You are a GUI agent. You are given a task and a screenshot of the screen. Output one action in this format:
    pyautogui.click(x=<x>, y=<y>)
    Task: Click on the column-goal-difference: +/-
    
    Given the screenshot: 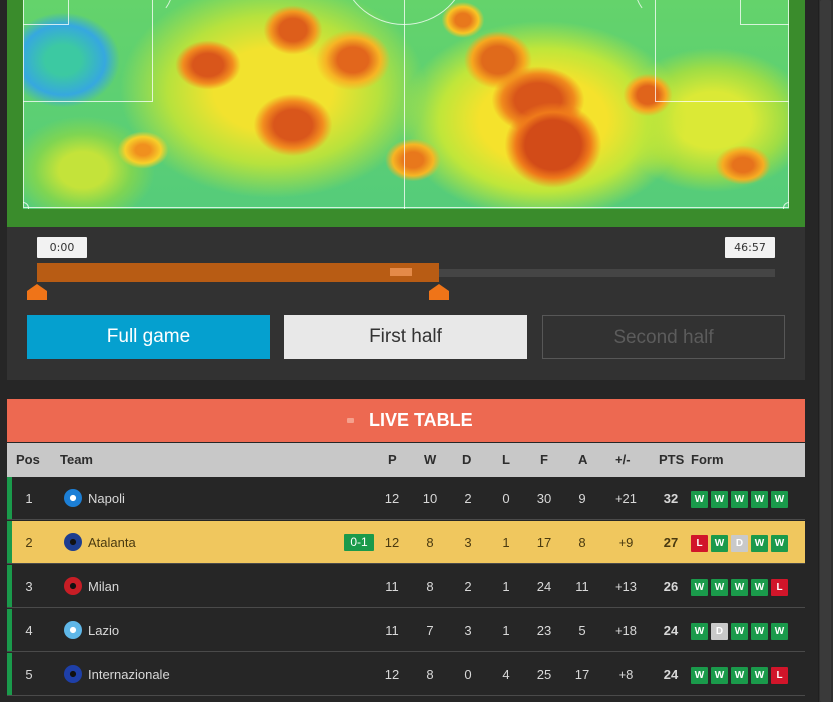 What is the action you would take?
    pyautogui.click(x=623, y=460)
    